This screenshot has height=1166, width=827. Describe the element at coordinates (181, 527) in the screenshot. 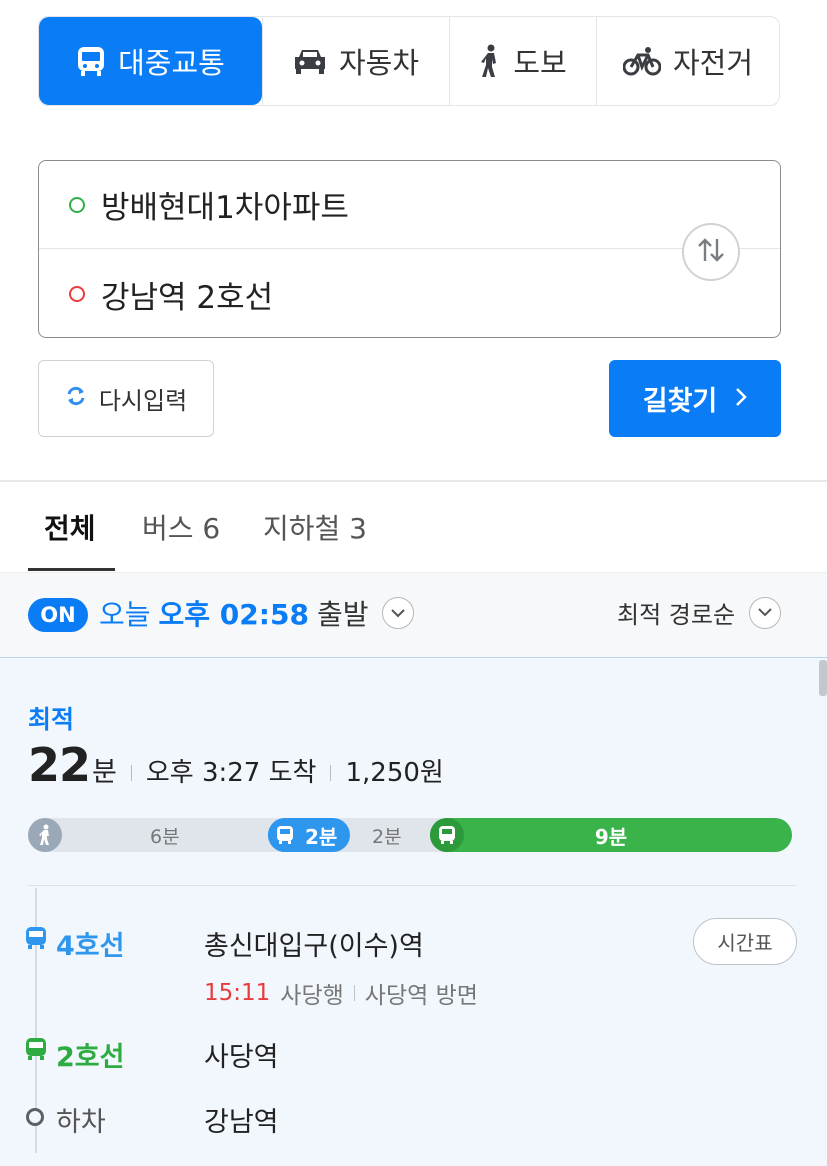

I see `tab-bus: 버스 6` at that location.